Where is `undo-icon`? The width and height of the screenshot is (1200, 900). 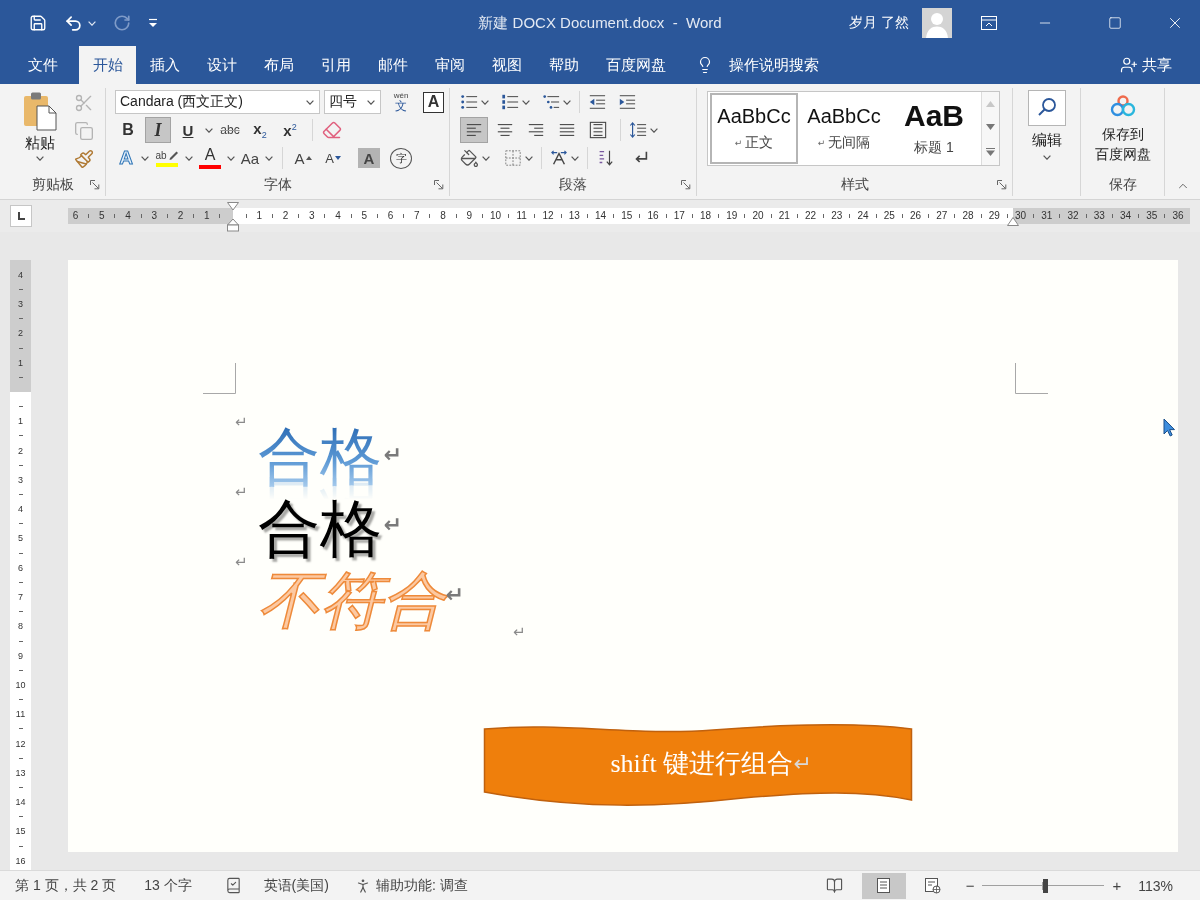
undo-icon is located at coordinates (73, 23).